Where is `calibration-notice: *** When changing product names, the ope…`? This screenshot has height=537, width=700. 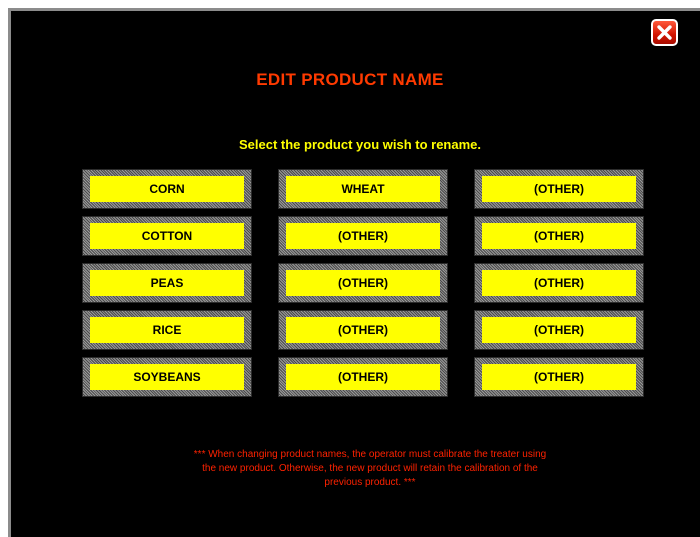
calibration-notice: *** When changing product names, the ope… is located at coordinates (370, 469).